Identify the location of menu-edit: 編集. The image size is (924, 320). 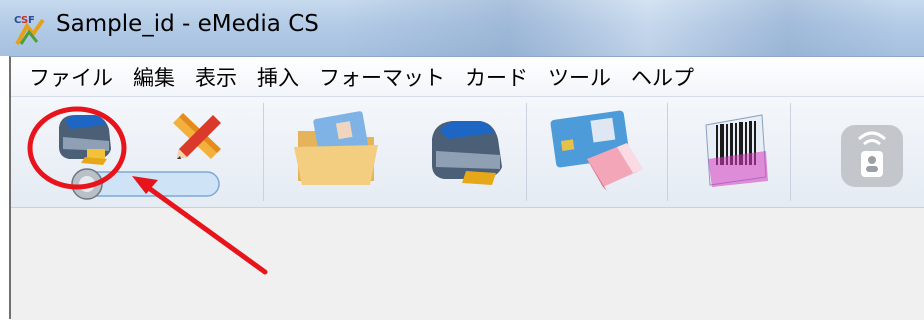
(154, 77).